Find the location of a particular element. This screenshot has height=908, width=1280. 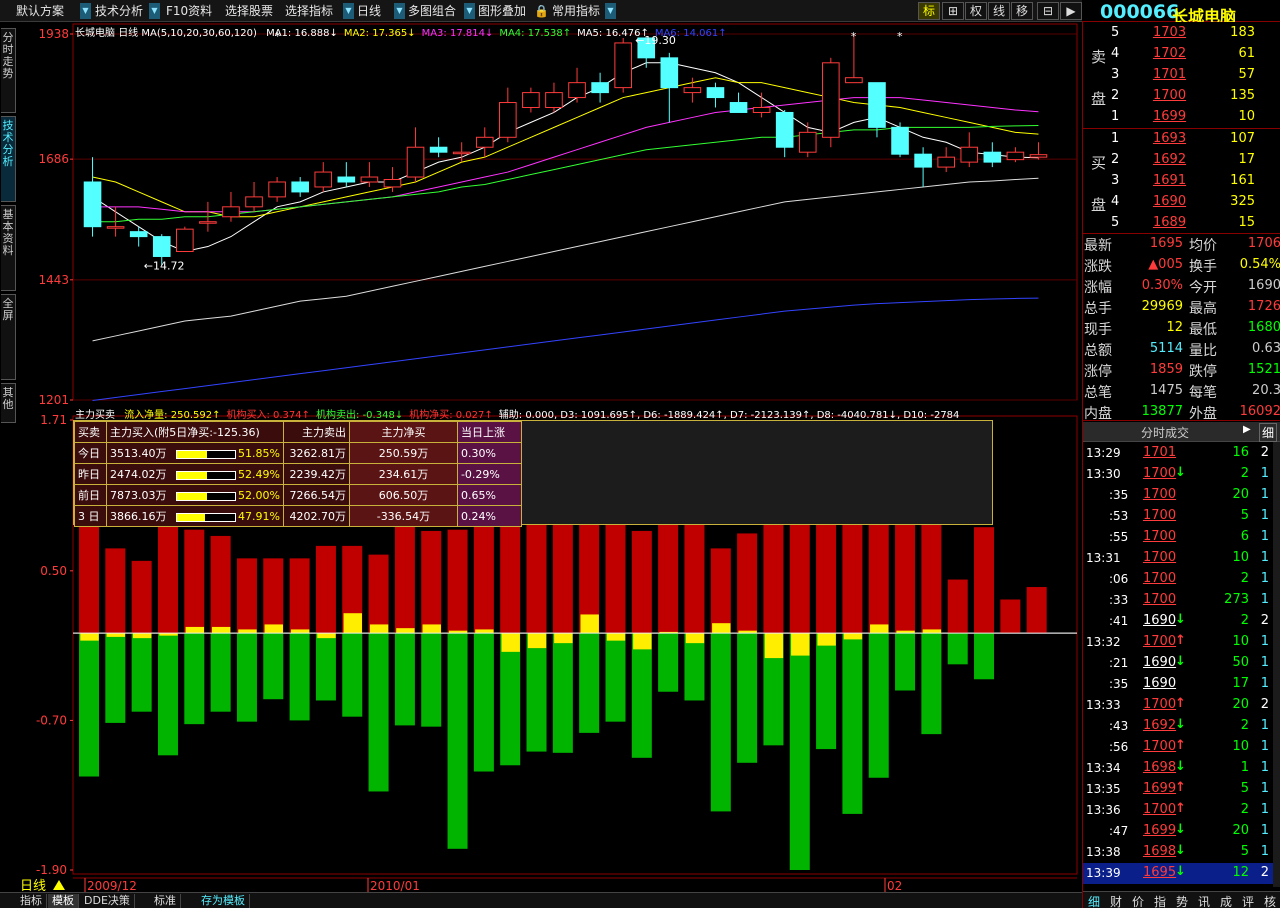

select-indicator-menu: 选择指标 is located at coordinates (309, 11).